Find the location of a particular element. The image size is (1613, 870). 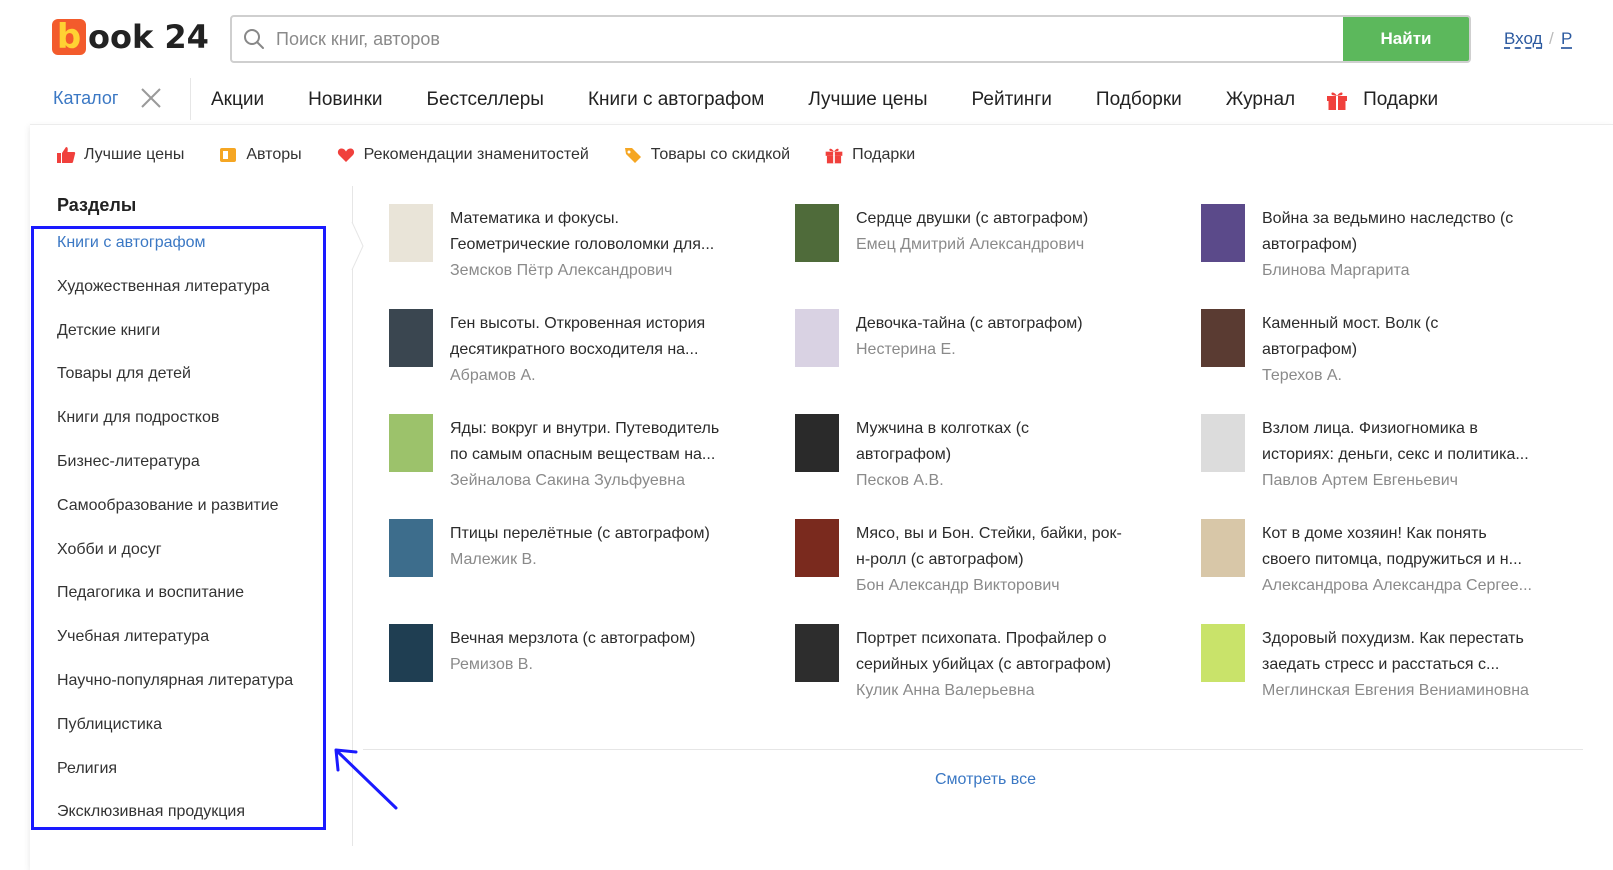

book-author: Павлов Артем Евгеньевич is located at coordinates (1395, 481).